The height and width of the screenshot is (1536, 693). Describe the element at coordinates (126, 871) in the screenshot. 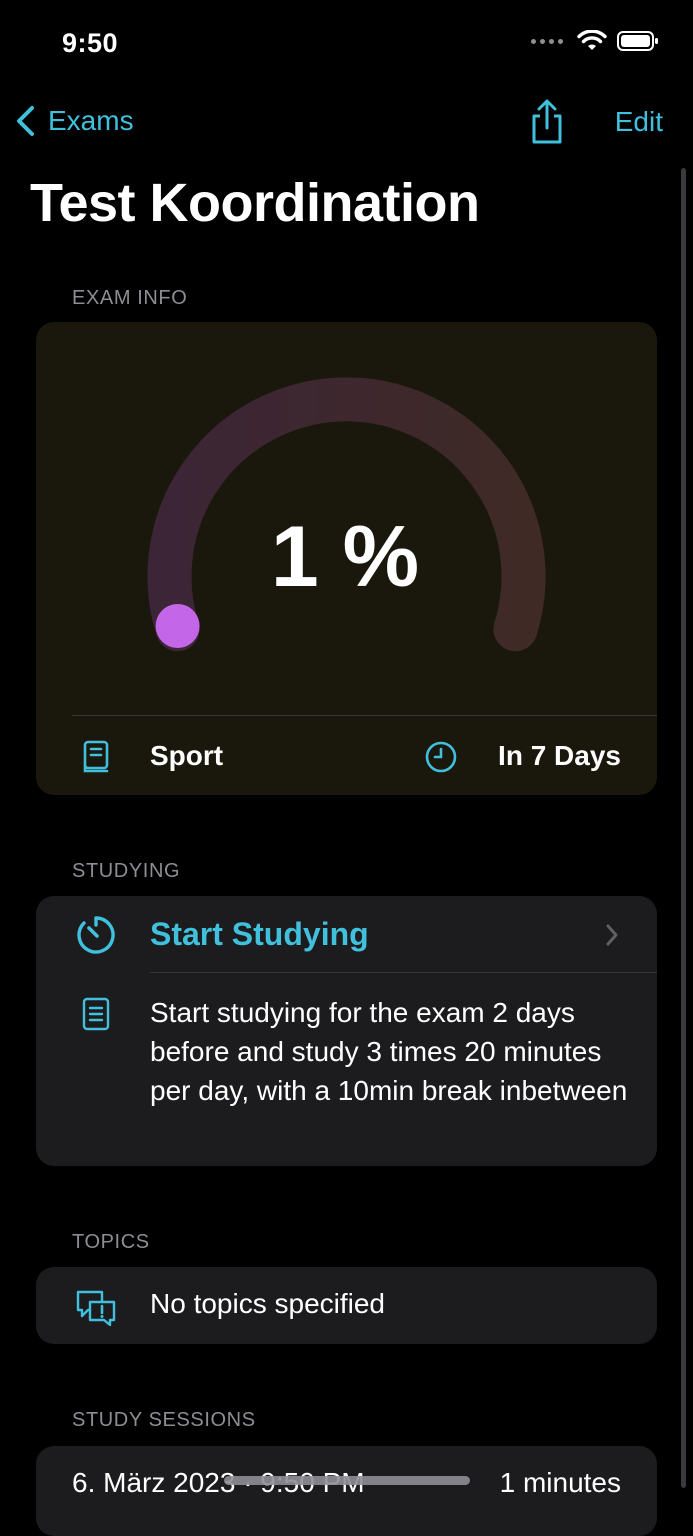

I see `studying-header: STUDYING` at that location.